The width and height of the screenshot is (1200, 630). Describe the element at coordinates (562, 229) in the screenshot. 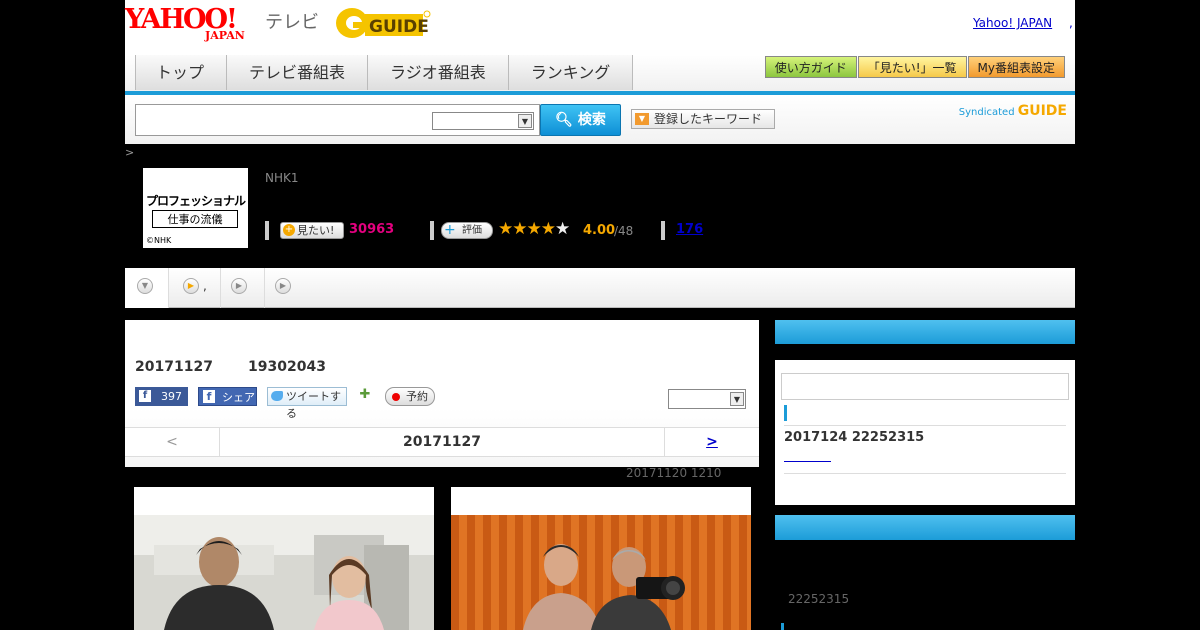

I see `star-empty-icon: ★` at that location.